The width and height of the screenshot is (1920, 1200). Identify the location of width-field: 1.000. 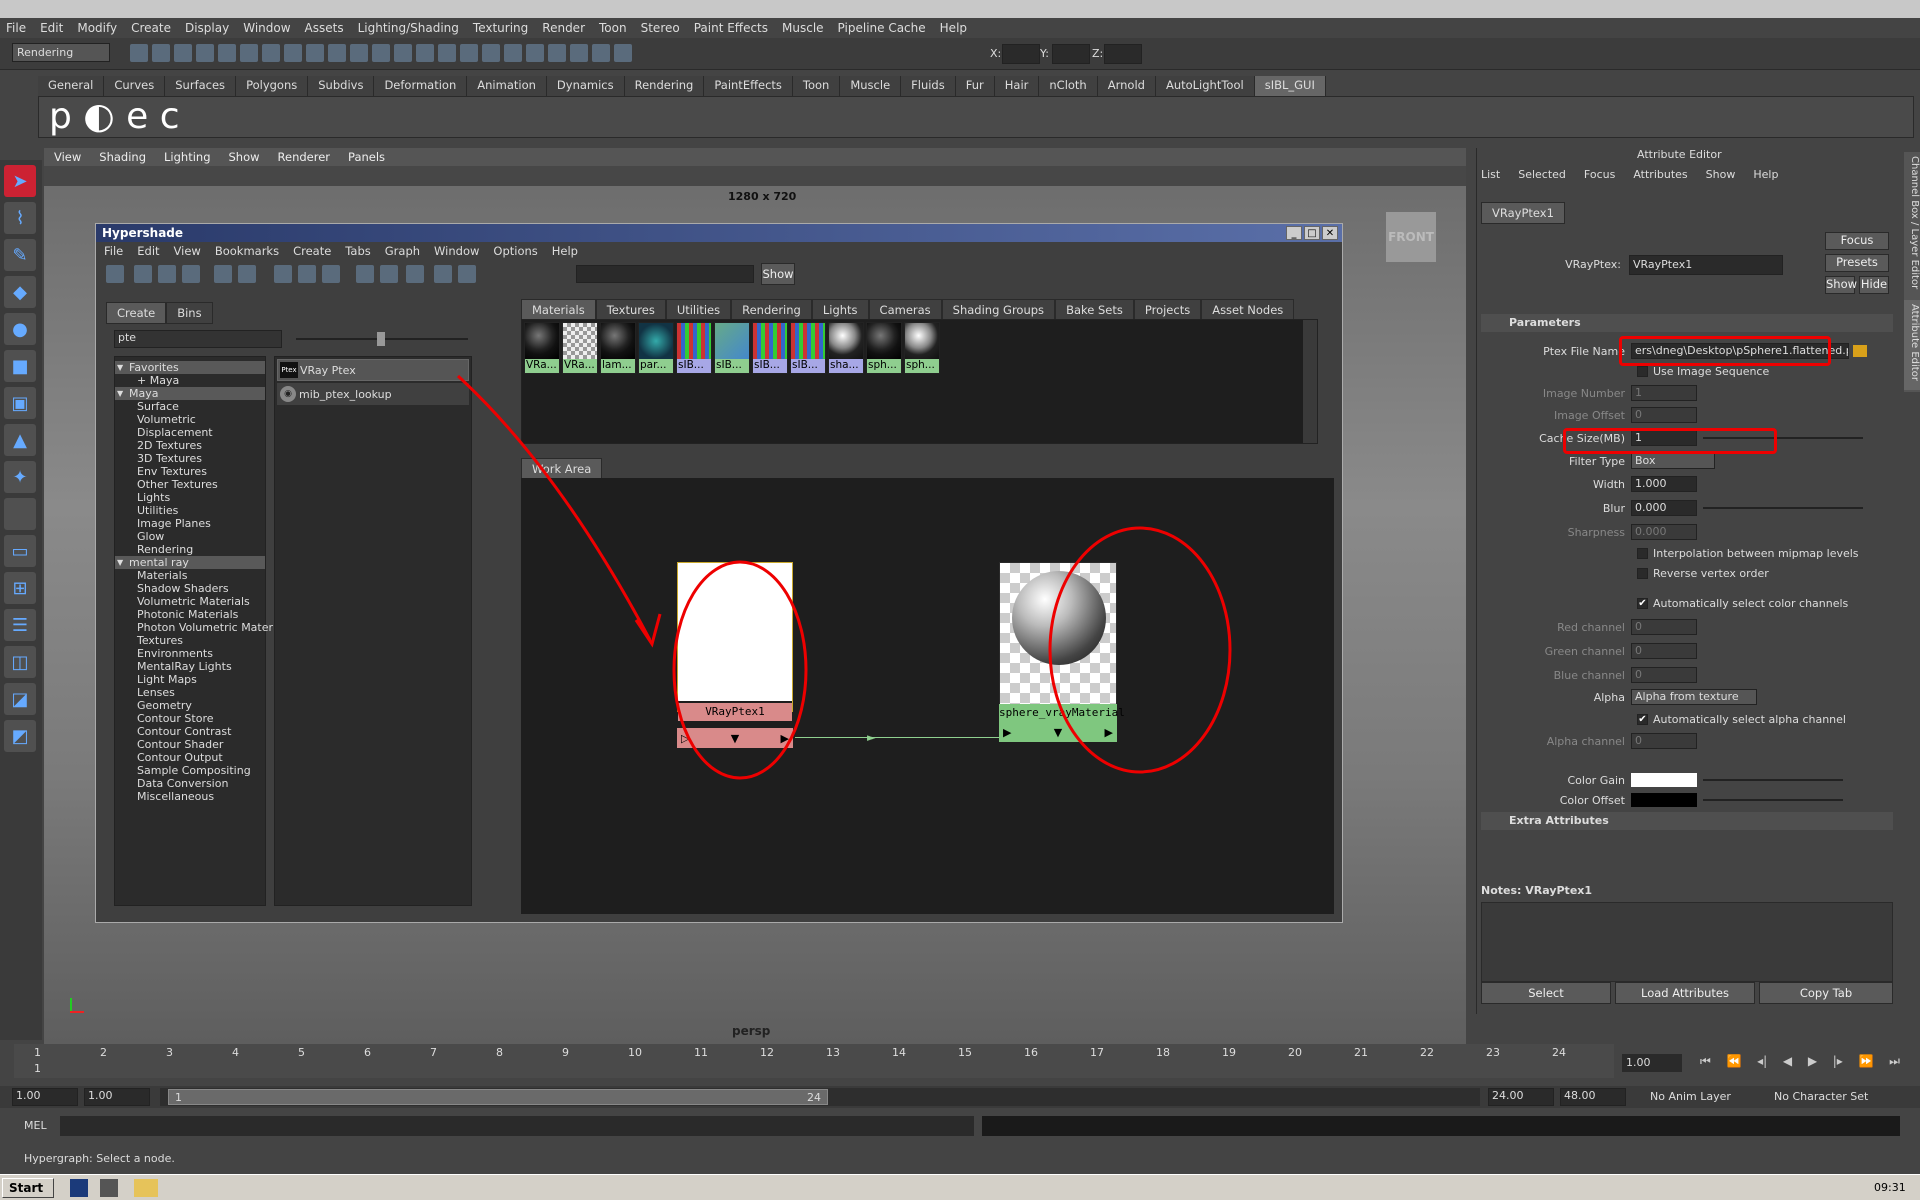
(1664, 484).